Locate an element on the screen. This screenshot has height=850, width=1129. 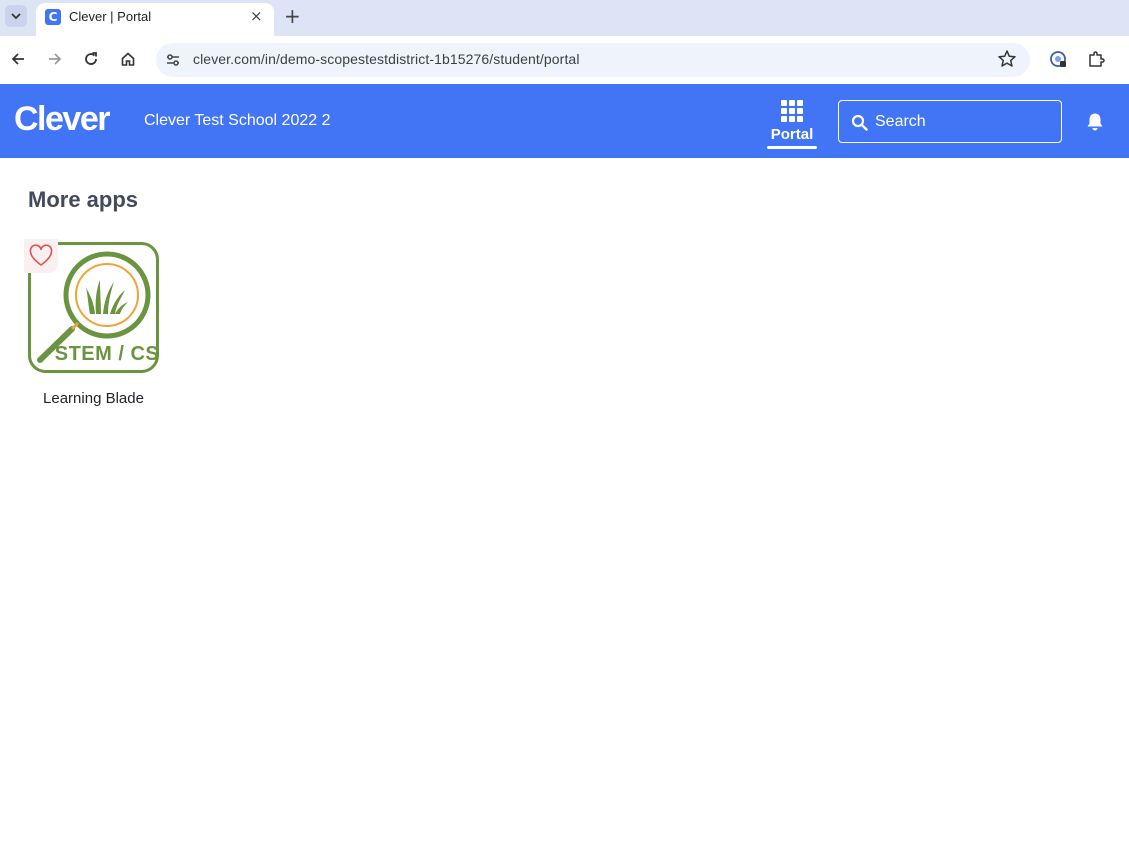
favorite-heart-icon is located at coordinates (41, 256).